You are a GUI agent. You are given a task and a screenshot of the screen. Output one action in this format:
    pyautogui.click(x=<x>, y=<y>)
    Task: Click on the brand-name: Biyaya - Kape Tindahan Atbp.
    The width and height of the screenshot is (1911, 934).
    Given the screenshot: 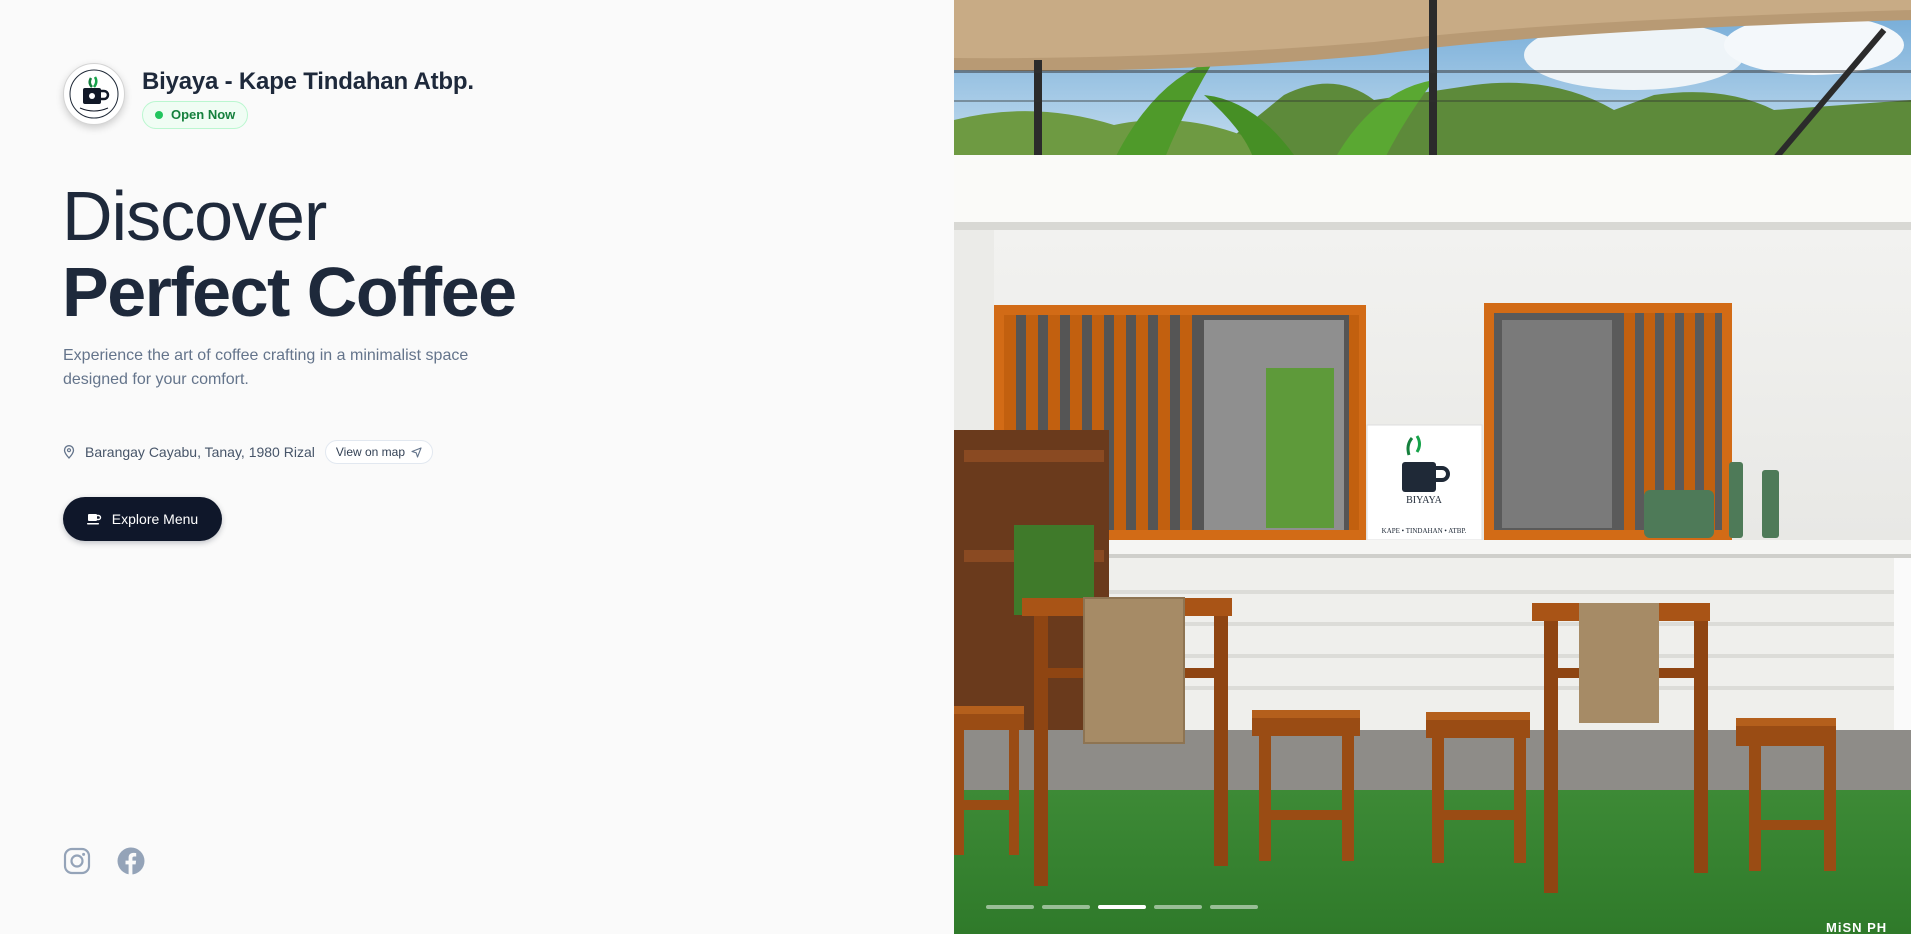 What is the action you would take?
    pyautogui.click(x=308, y=81)
    